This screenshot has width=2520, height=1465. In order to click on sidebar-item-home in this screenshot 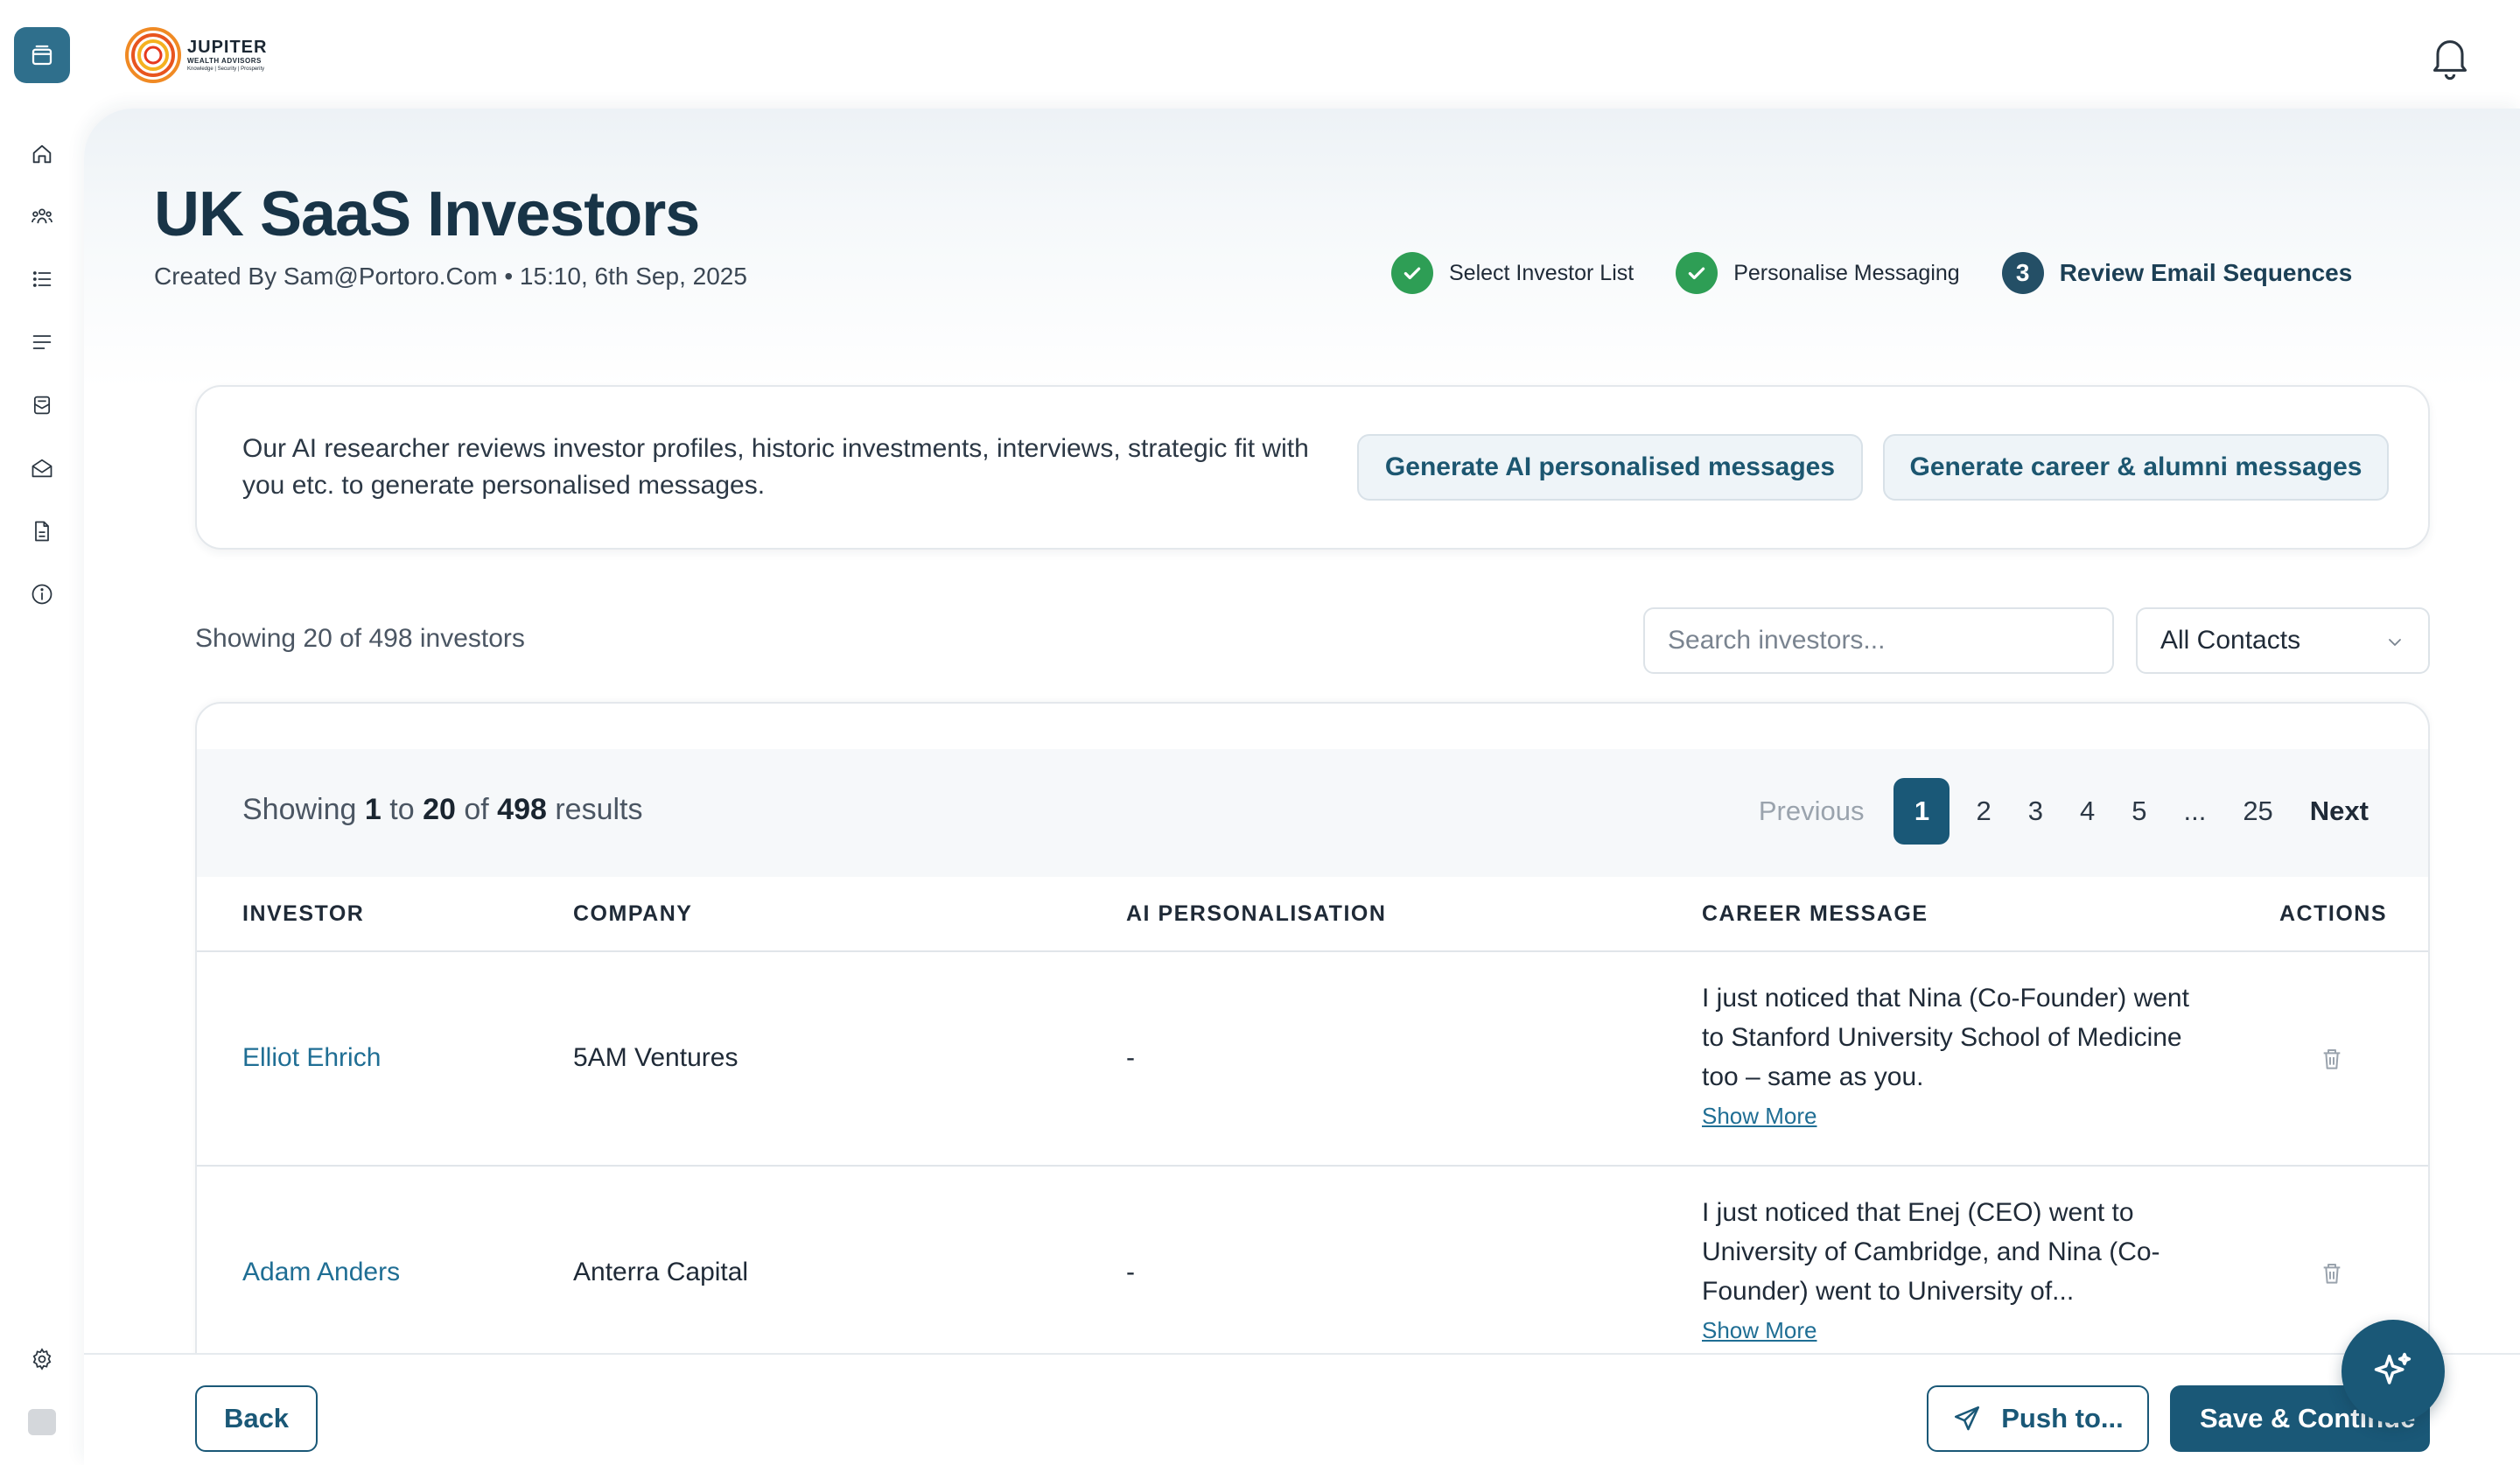, I will do `click(42, 154)`.